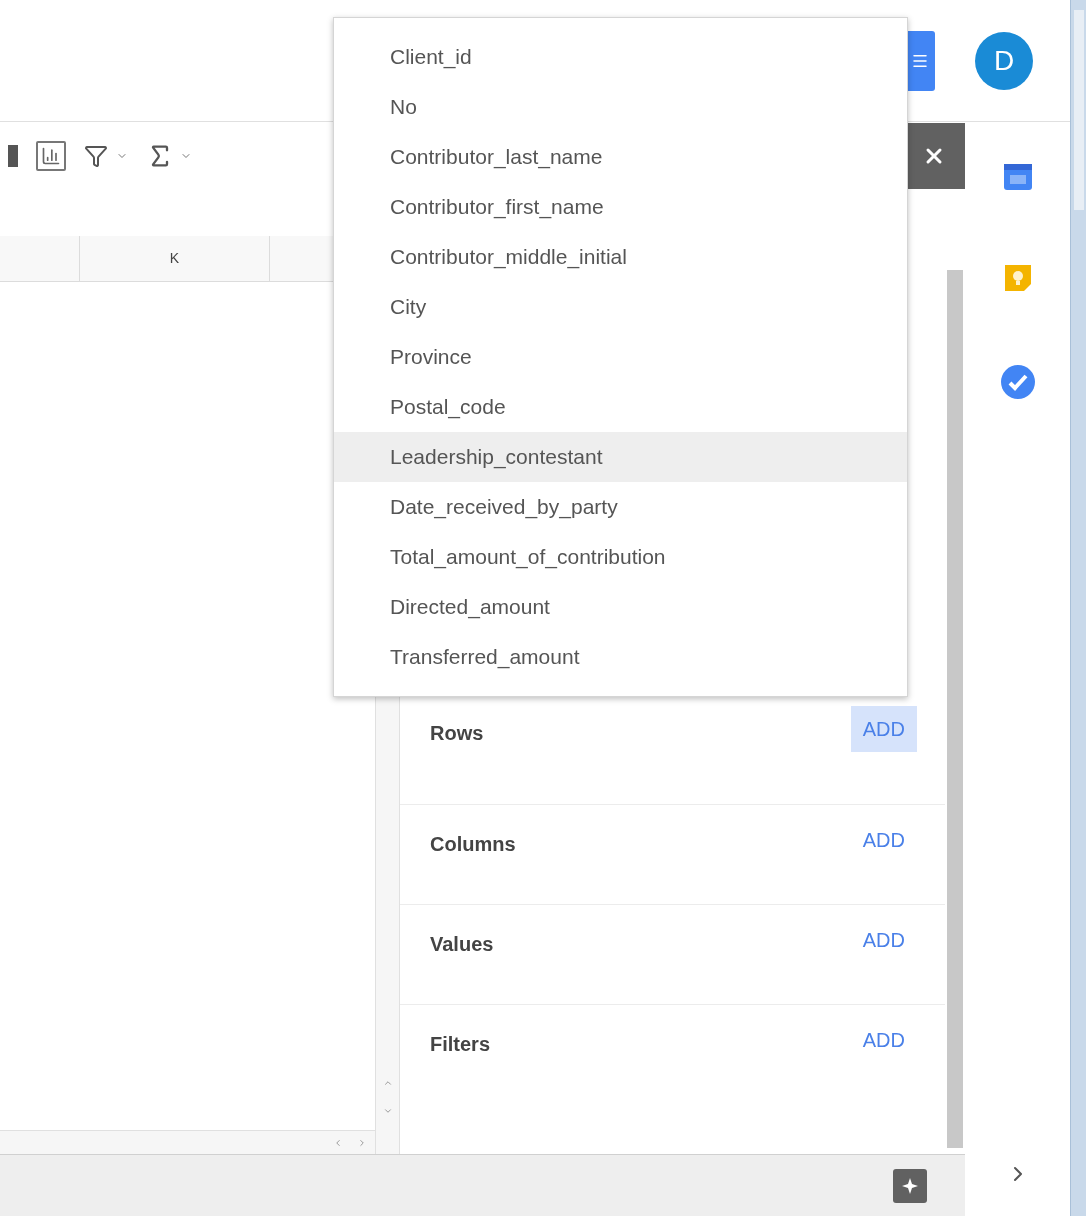 The image size is (1086, 1216). I want to click on scroll-left-icon, so click(338, 1142).